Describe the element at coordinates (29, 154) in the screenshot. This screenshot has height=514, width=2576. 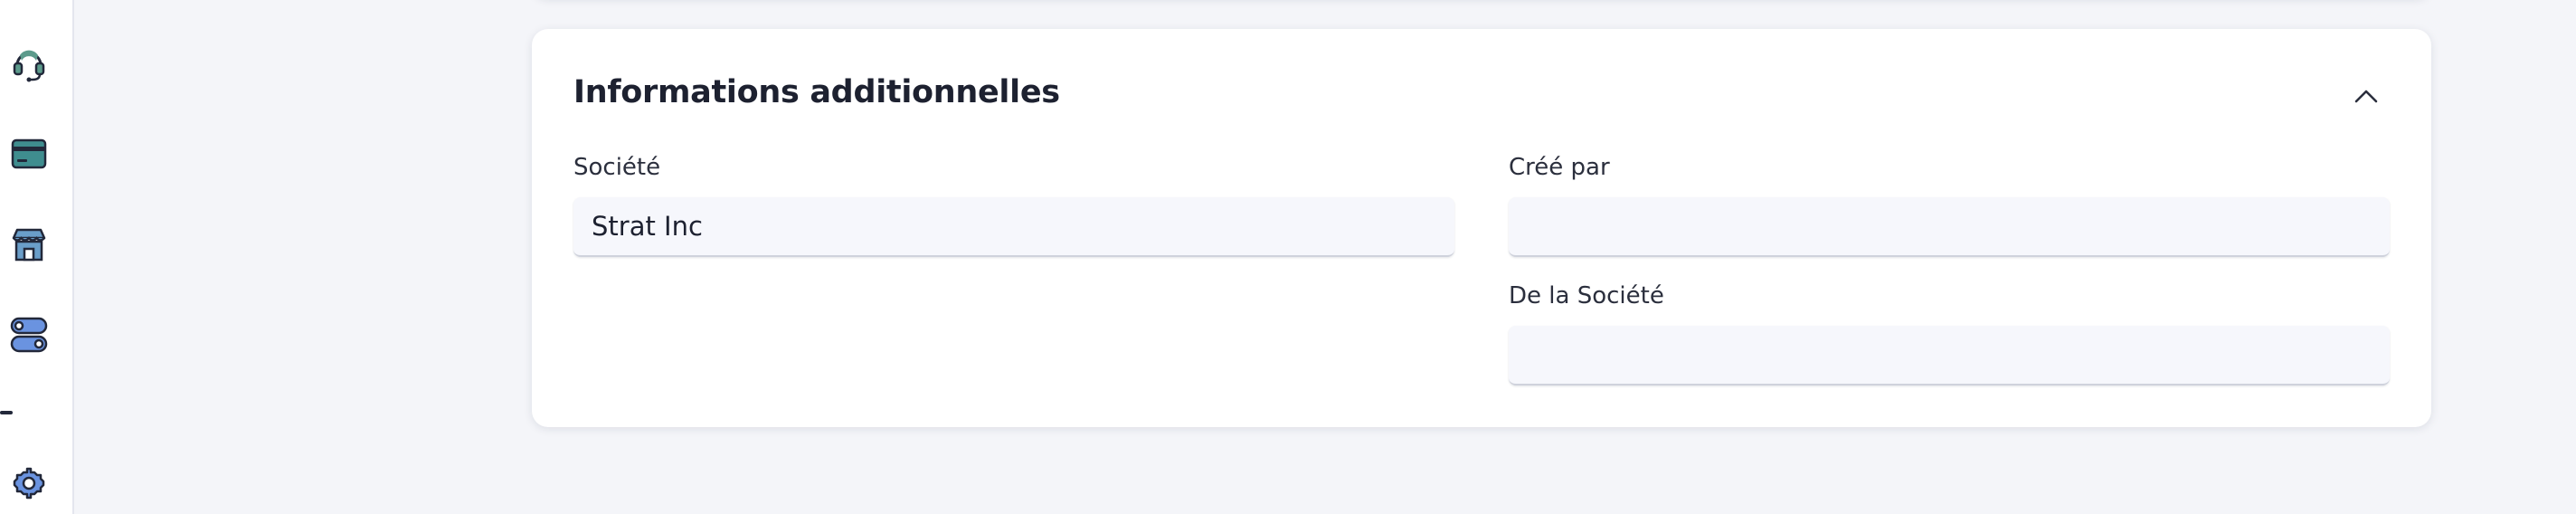
I see `credit-card-icon` at that location.